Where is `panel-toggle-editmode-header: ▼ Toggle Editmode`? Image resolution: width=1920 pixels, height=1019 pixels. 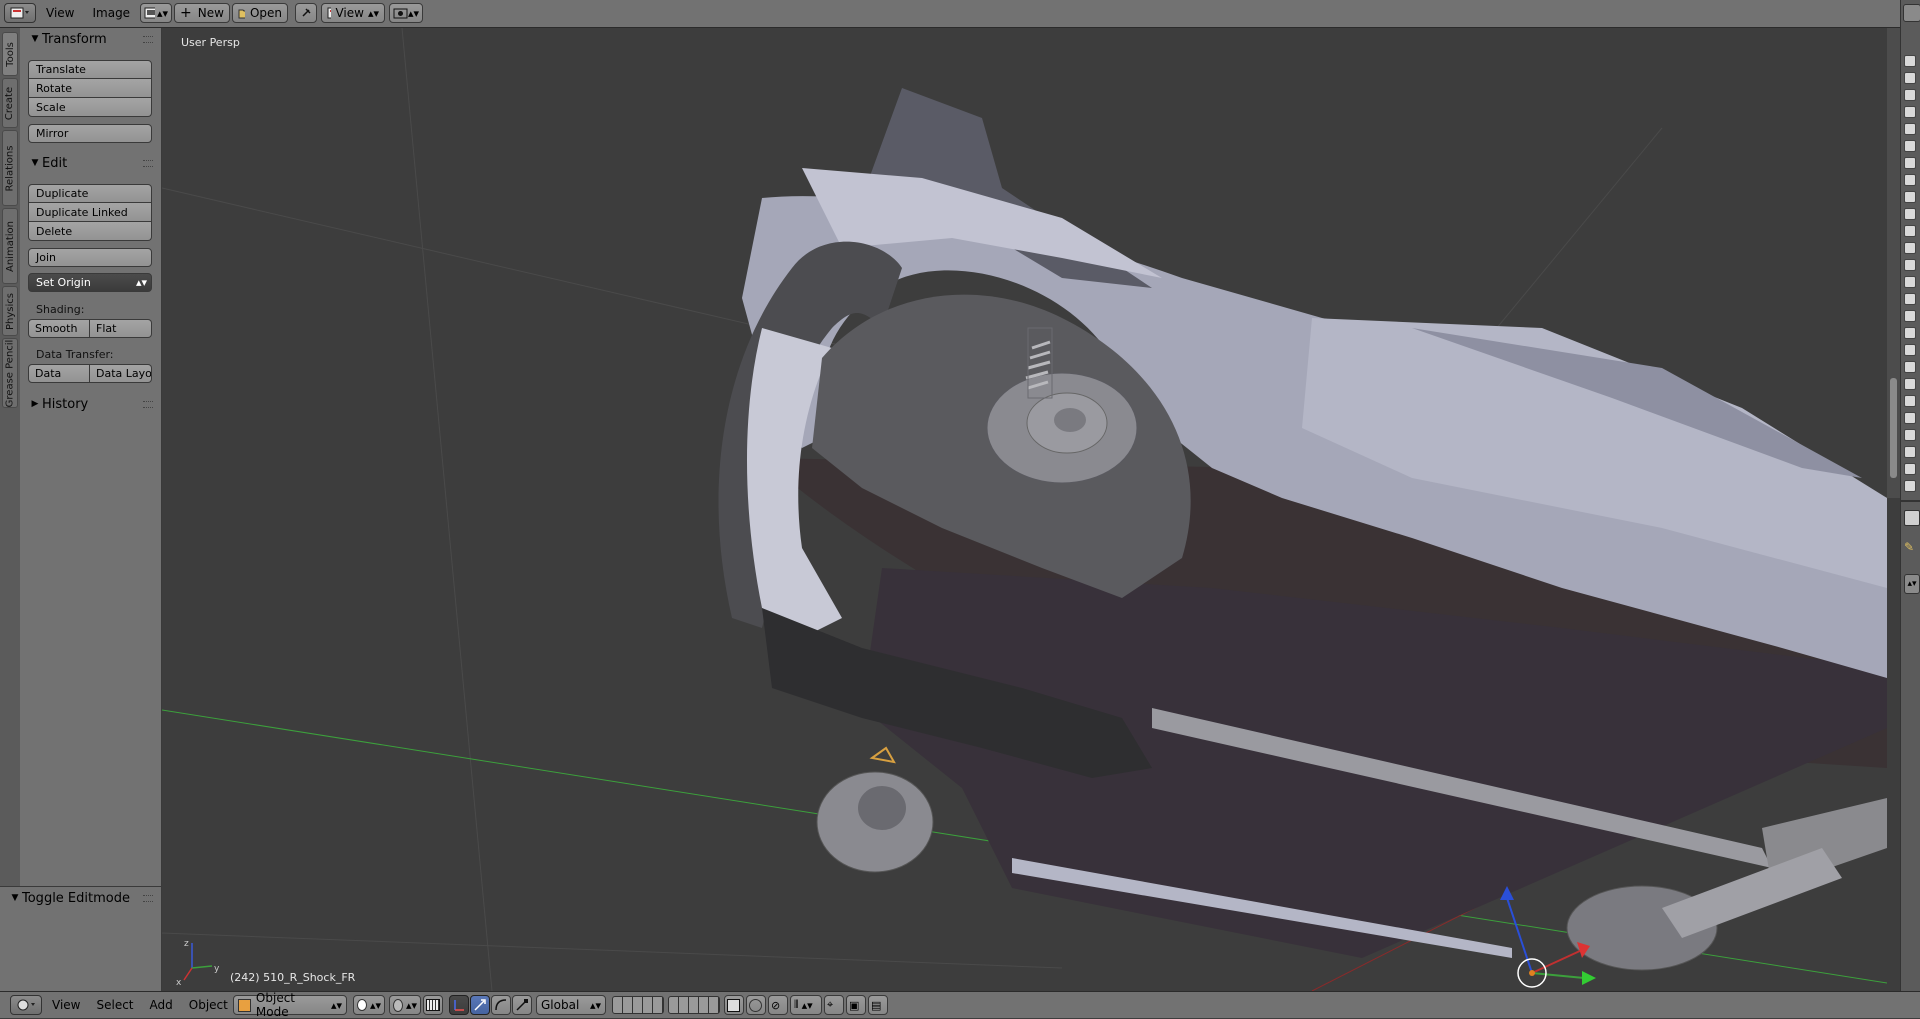 panel-toggle-editmode-header: ▼ Toggle Editmode is located at coordinates (80, 898).